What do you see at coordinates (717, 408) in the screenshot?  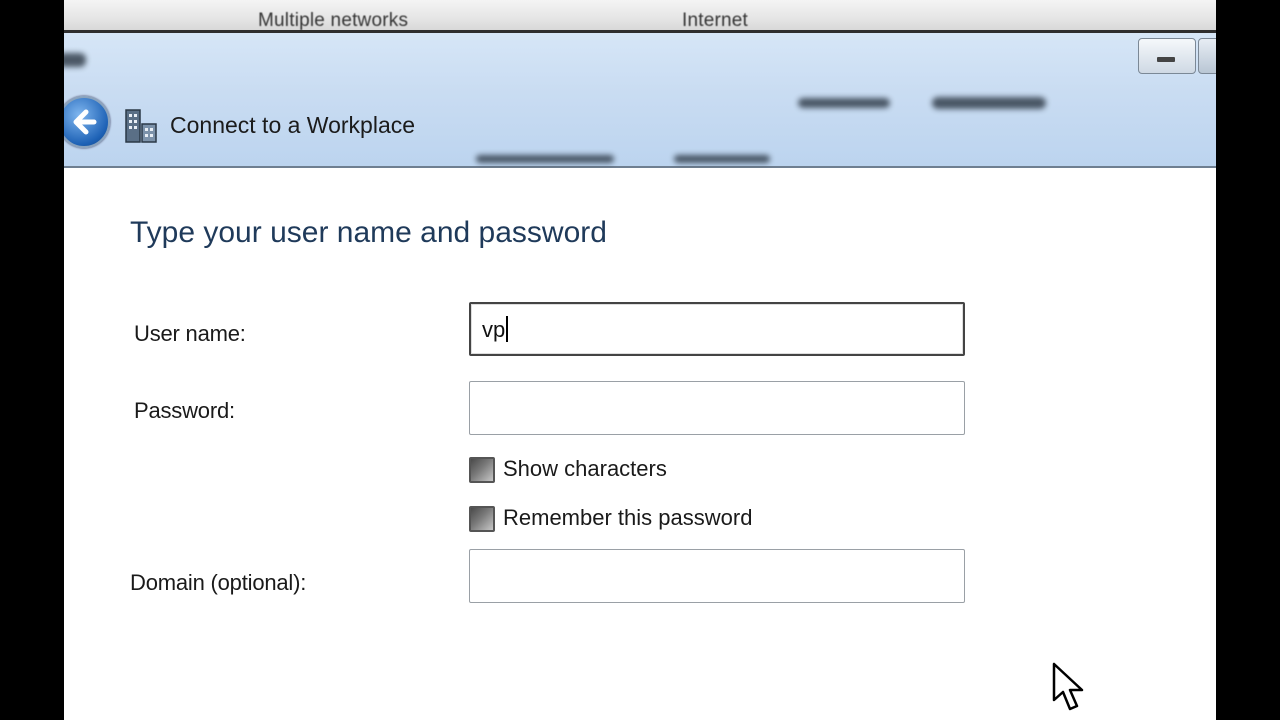 I see `password-input` at bounding box center [717, 408].